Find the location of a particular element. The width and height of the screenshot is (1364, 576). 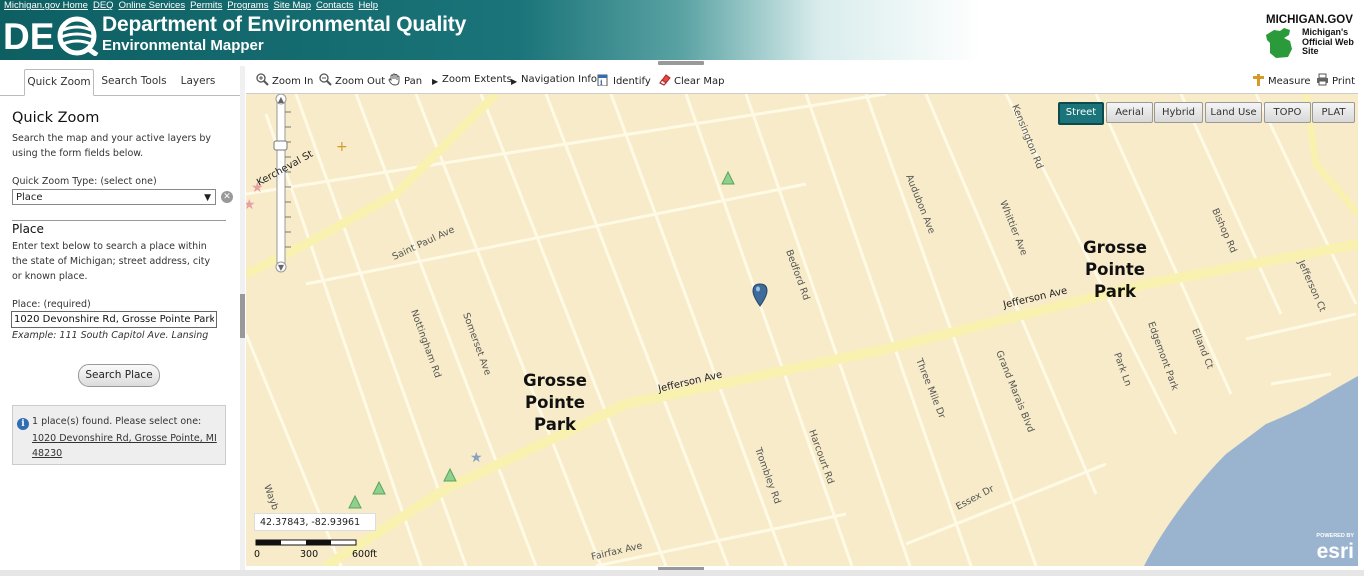

hand-icon is located at coordinates (394, 79).